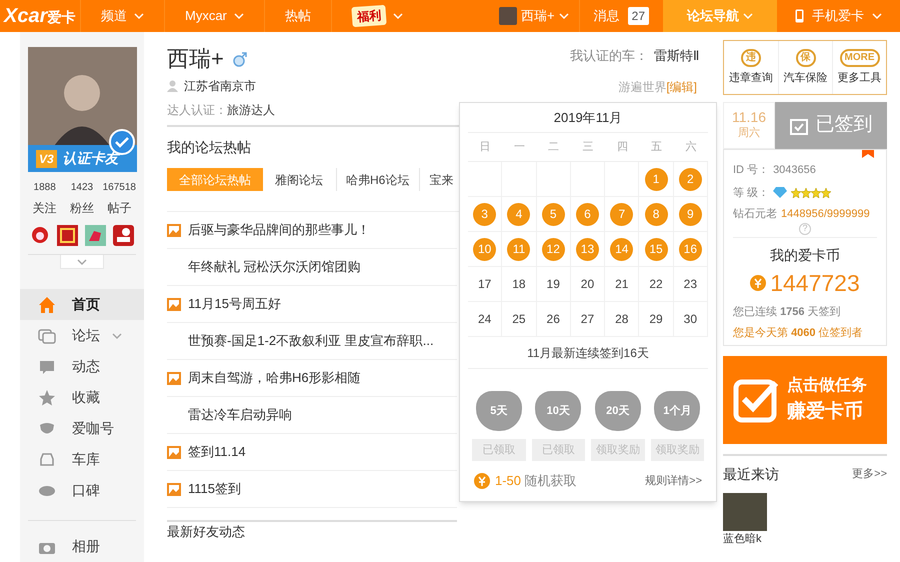  Describe the element at coordinates (805, 539) in the screenshot. I see `visitor-name: 蓝色暗k` at that location.